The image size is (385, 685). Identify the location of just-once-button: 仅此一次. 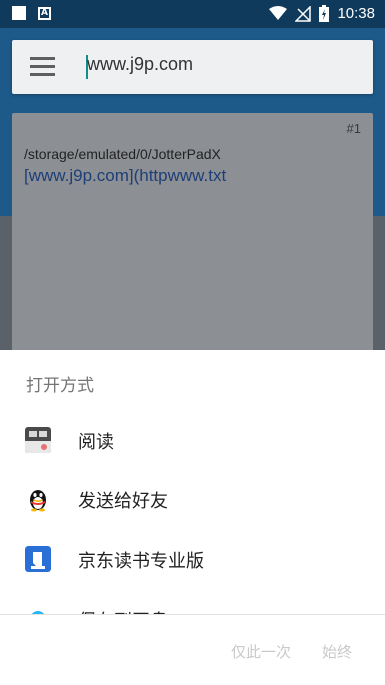
(261, 651).